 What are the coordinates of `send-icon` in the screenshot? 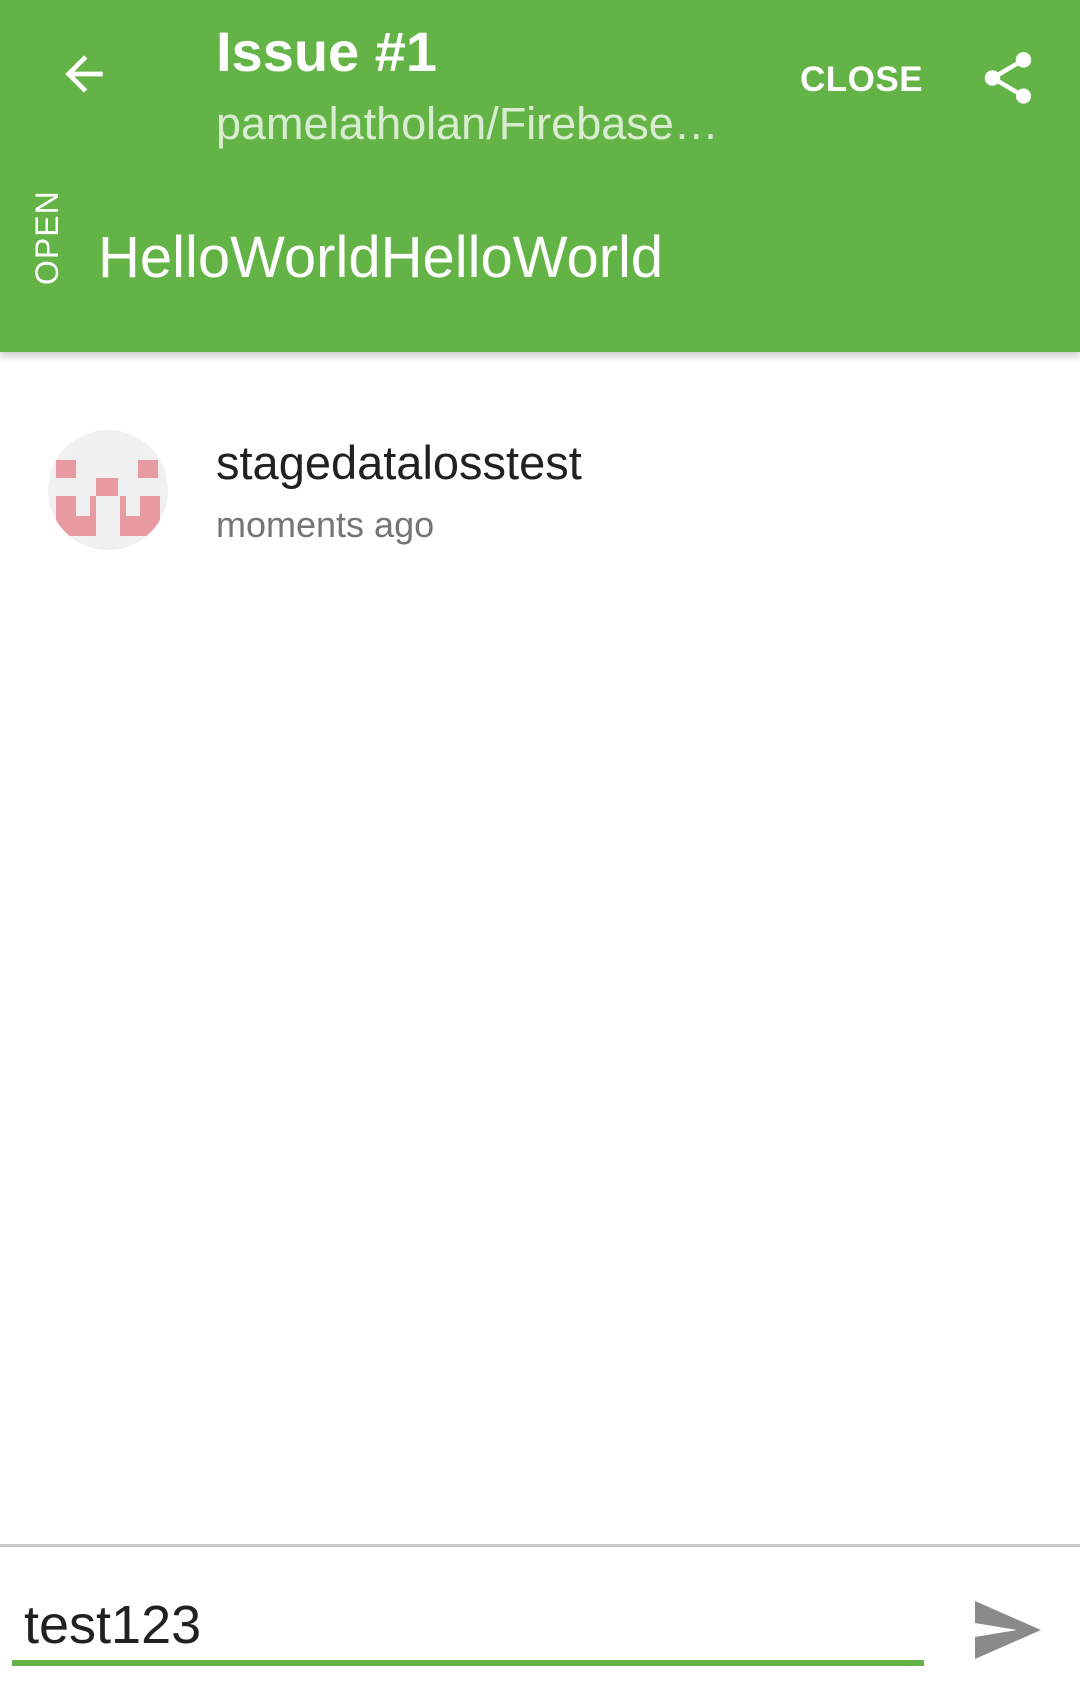 It's located at (1008, 1630).